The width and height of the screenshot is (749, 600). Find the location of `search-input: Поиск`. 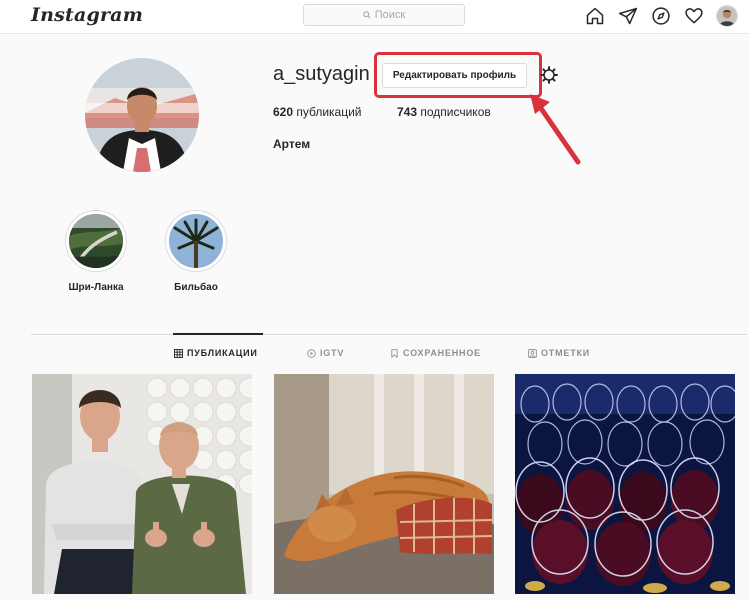

search-input: Поиск is located at coordinates (384, 15).